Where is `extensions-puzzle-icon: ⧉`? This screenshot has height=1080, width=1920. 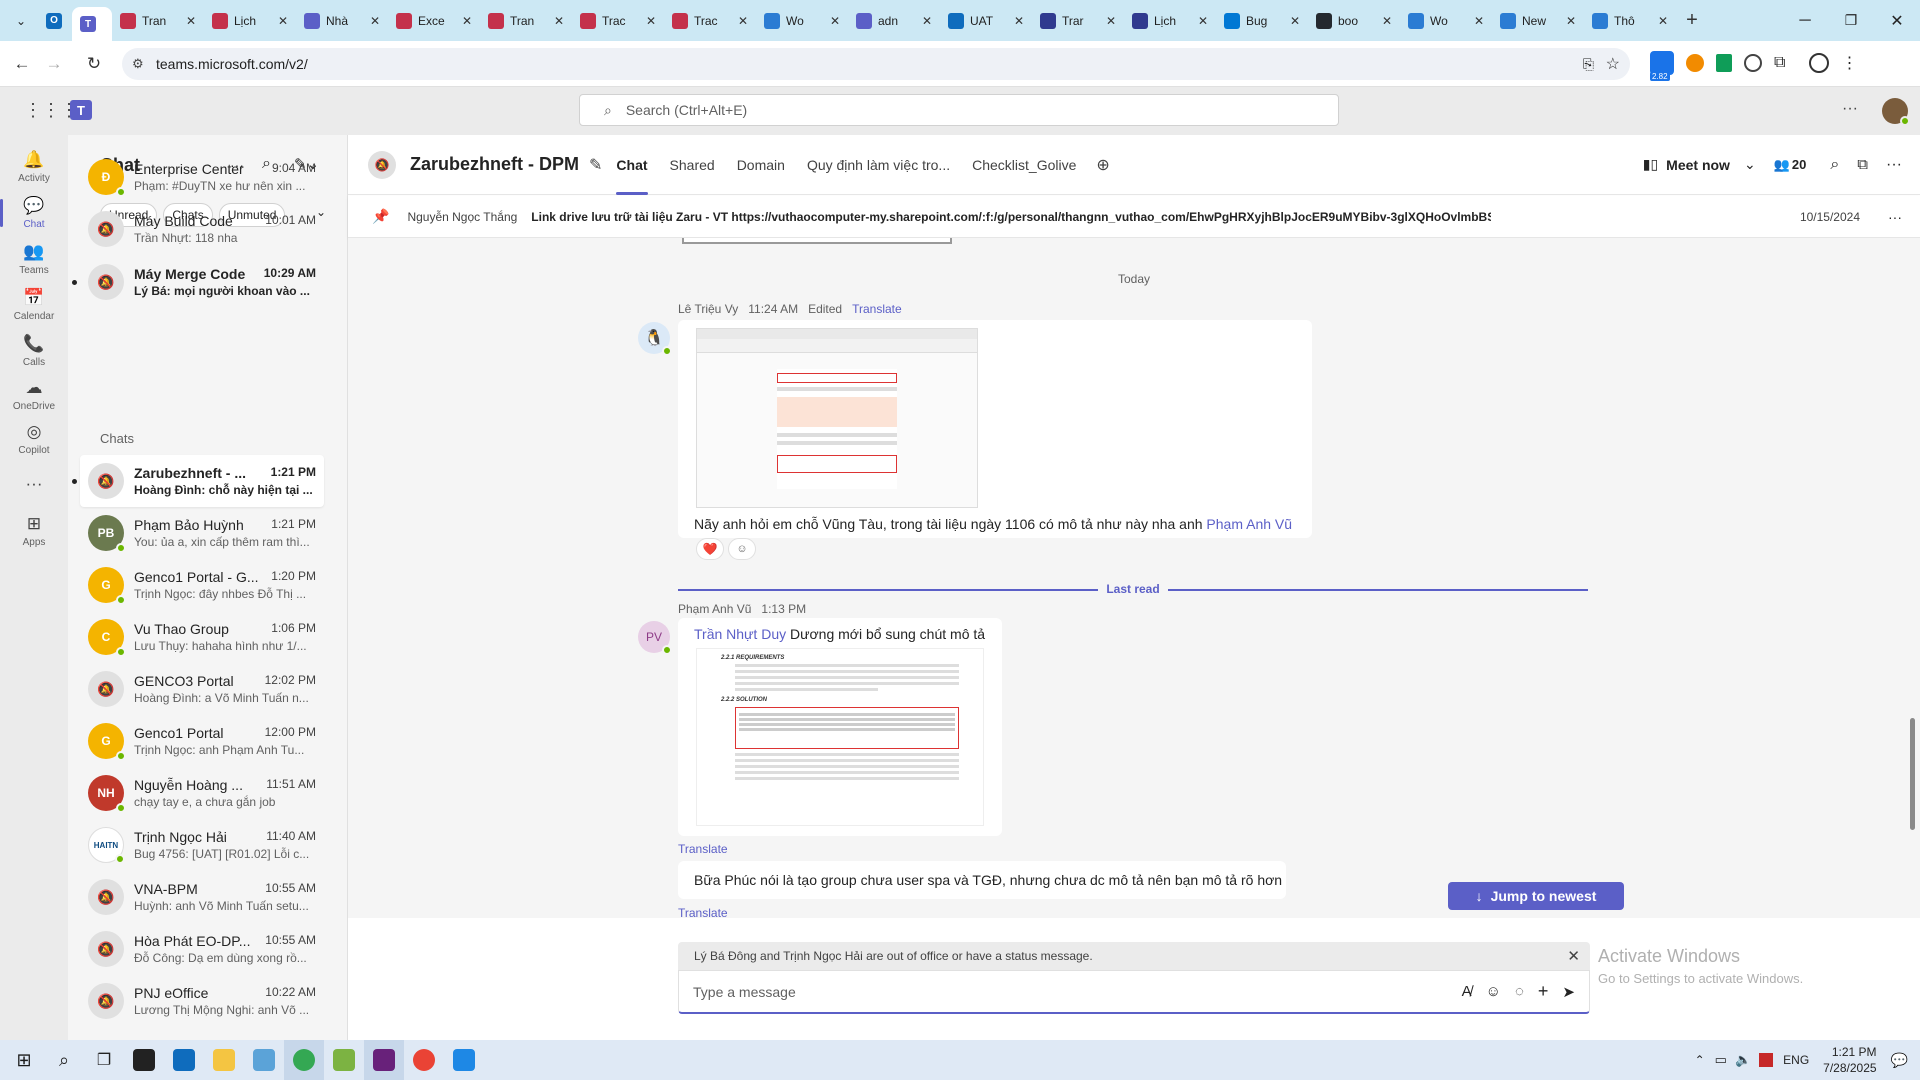 extensions-puzzle-icon: ⧉ is located at coordinates (1779, 63).